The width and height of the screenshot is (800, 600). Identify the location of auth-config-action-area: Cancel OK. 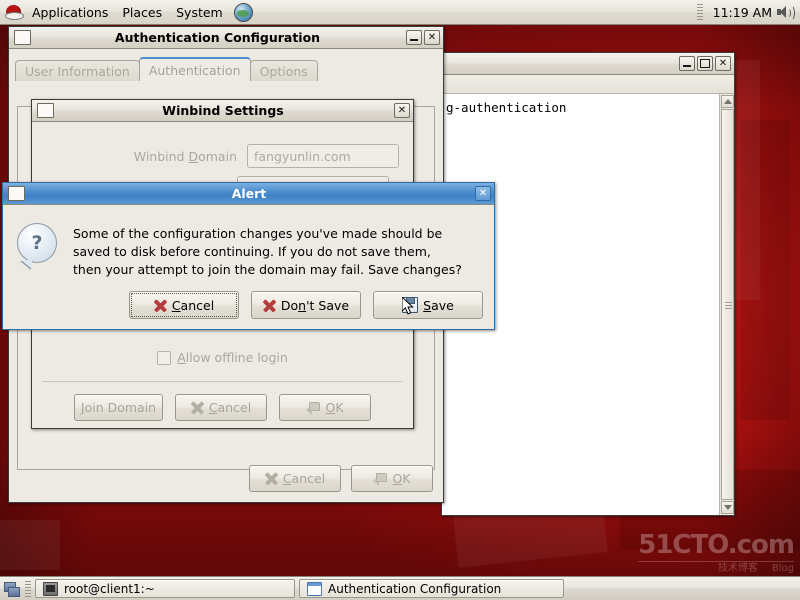
(341, 478).